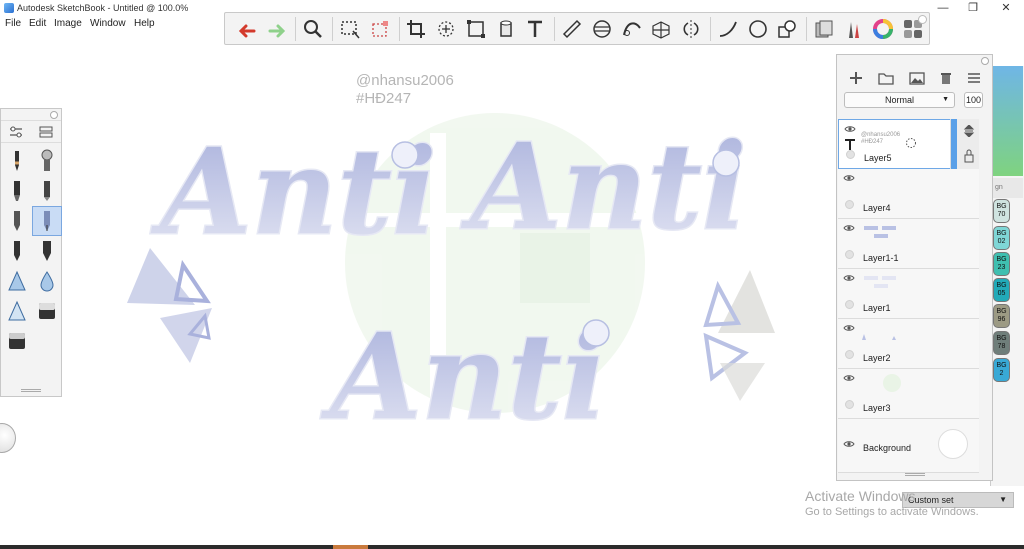  I want to click on layer-thumbnail, so click(879, 337).